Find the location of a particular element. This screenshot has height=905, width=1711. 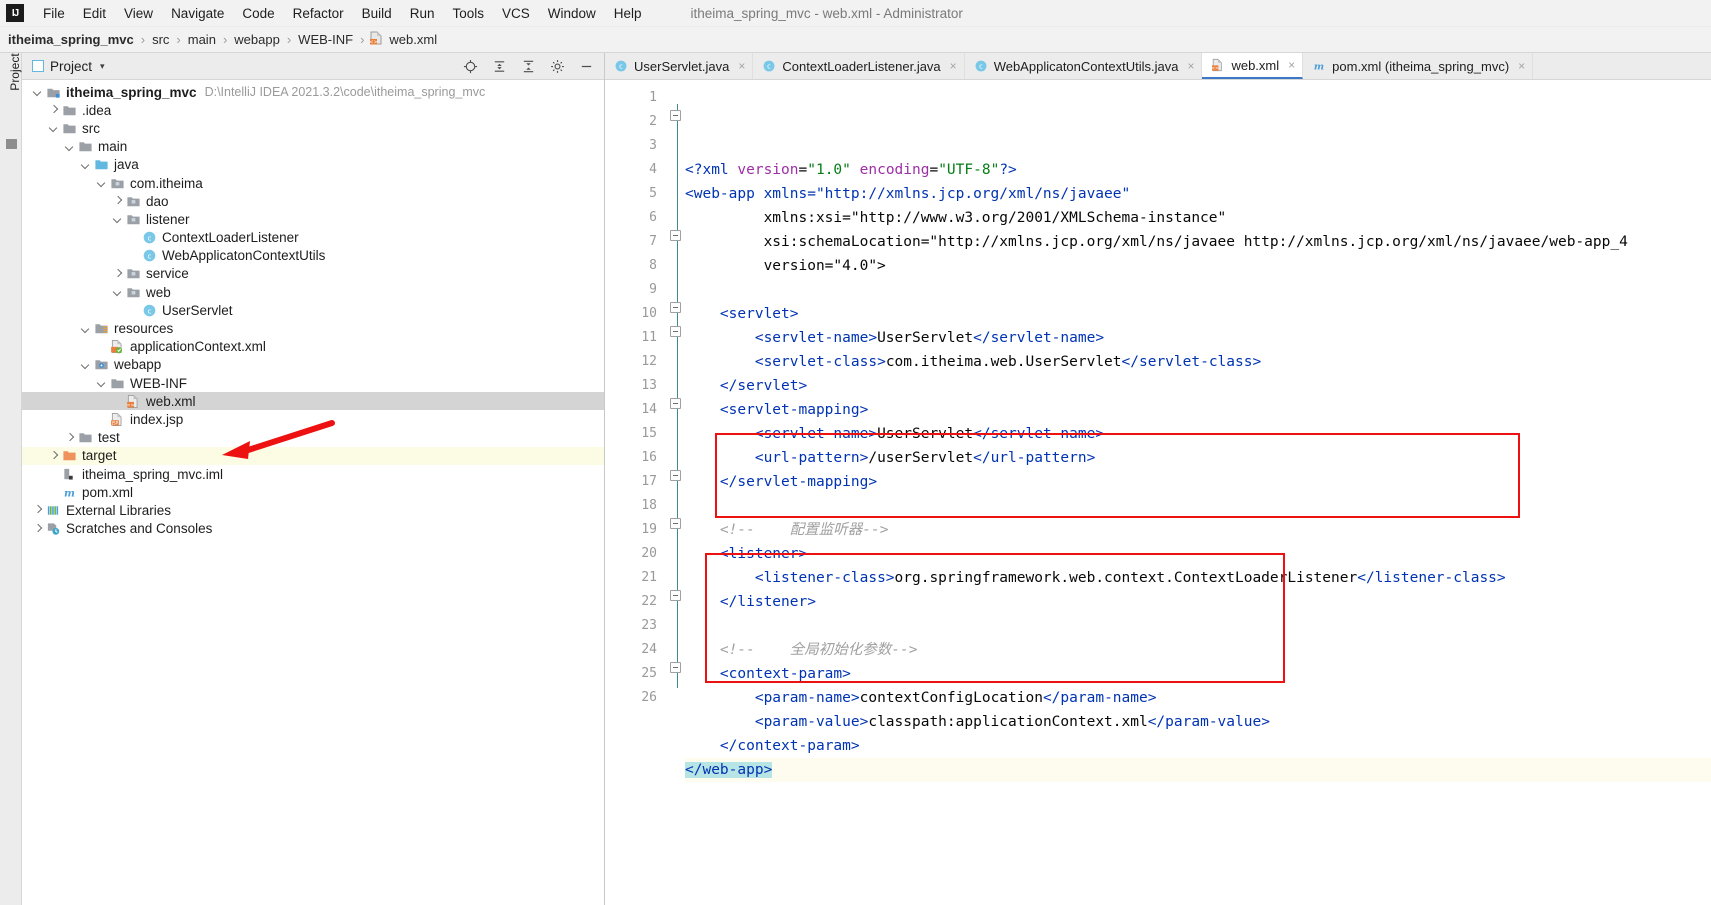

code-line: <!-- 全局初始化参数--> is located at coordinates (1198, 650).